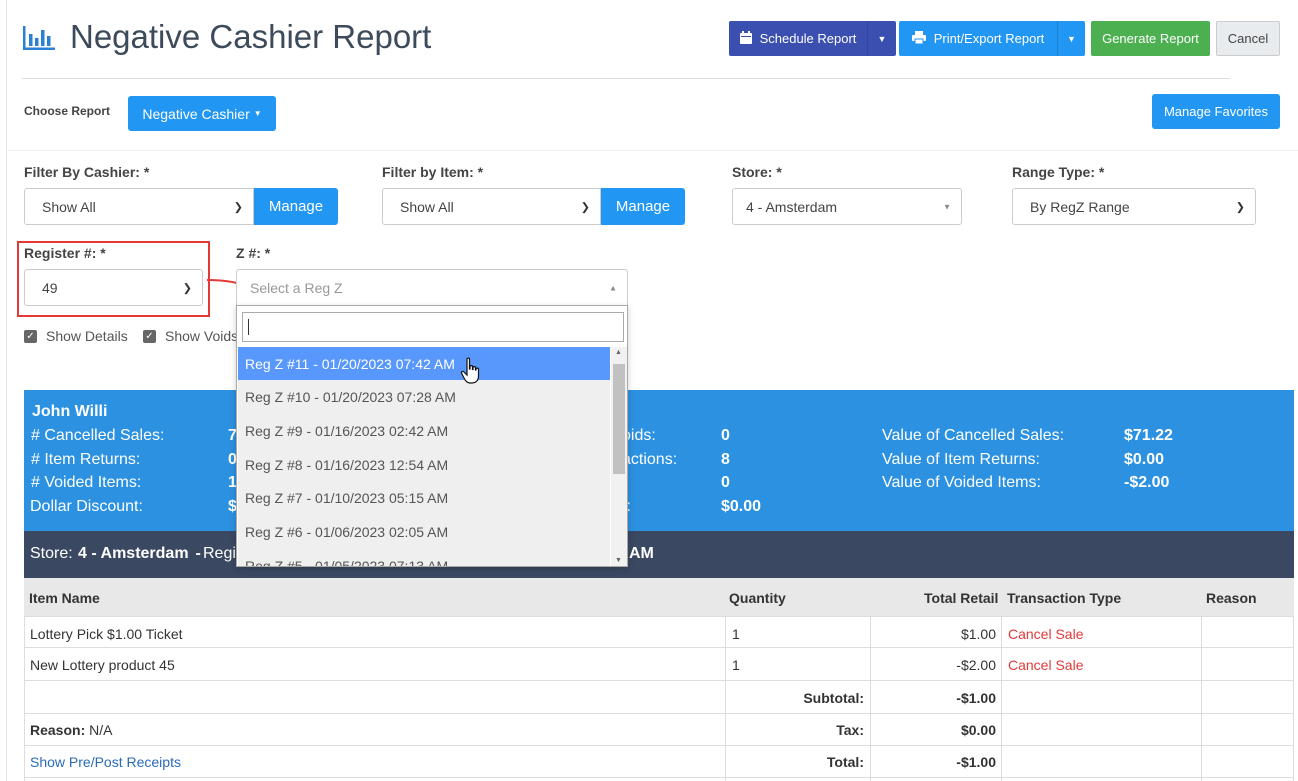 The width and height of the screenshot is (1298, 781). Describe the element at coordinates (1080, 206) in the screenshot. I see `range-type-value: By RegZ Range` at that location.